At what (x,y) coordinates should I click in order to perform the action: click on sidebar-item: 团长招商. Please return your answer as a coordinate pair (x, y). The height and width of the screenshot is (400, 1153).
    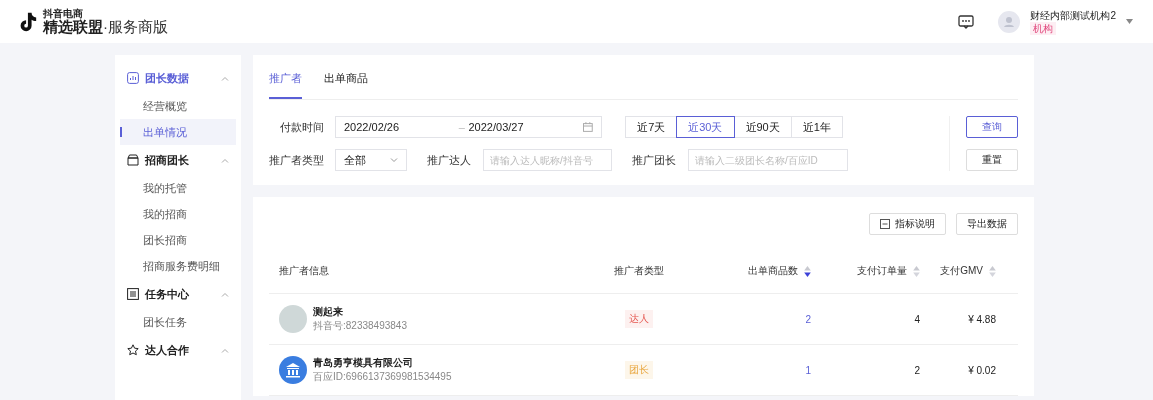
    Looking at the image, I should click on (178, 240).